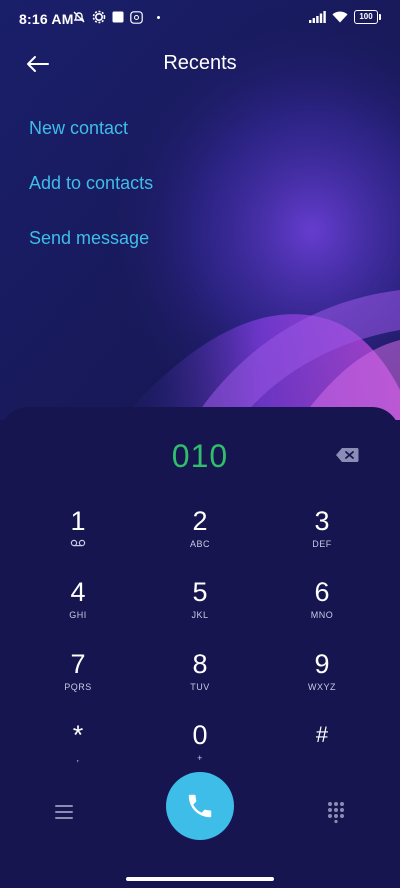  I want to click on key-2: 2 ABC, so click(200, 533).